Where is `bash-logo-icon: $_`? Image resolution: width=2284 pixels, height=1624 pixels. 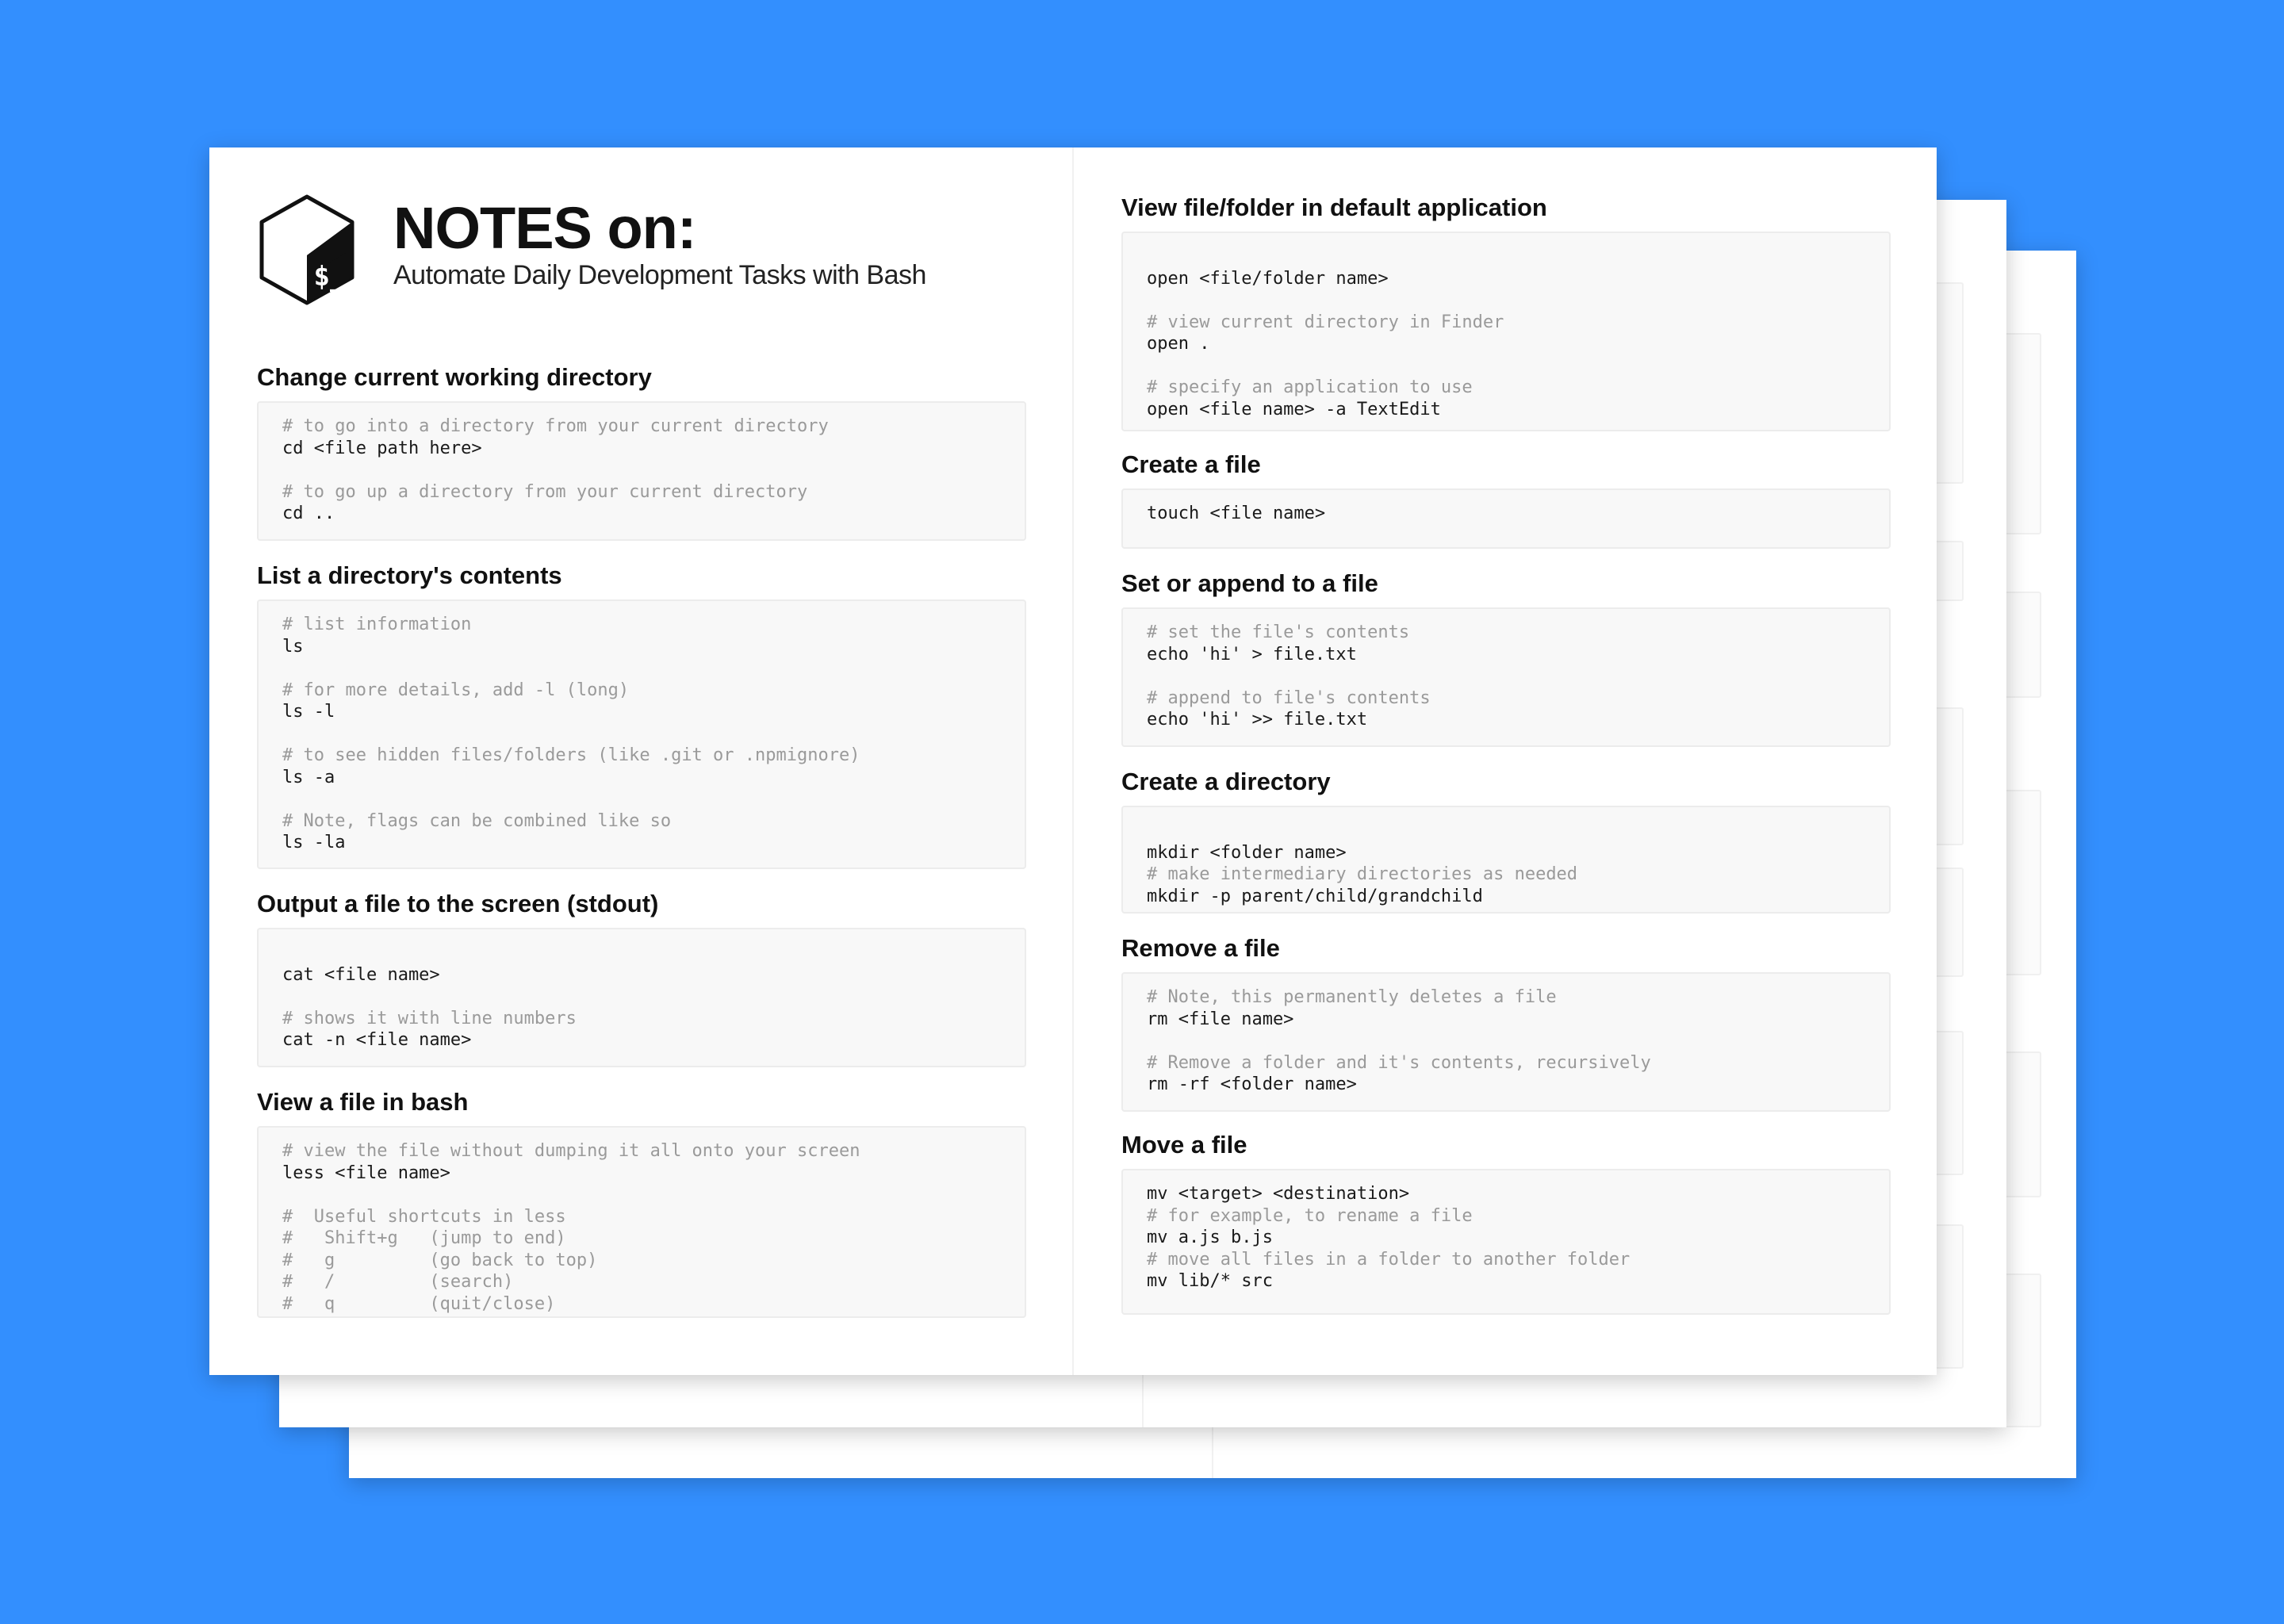 bash-logo-icon: $_ is located at coordinates (306, 249).